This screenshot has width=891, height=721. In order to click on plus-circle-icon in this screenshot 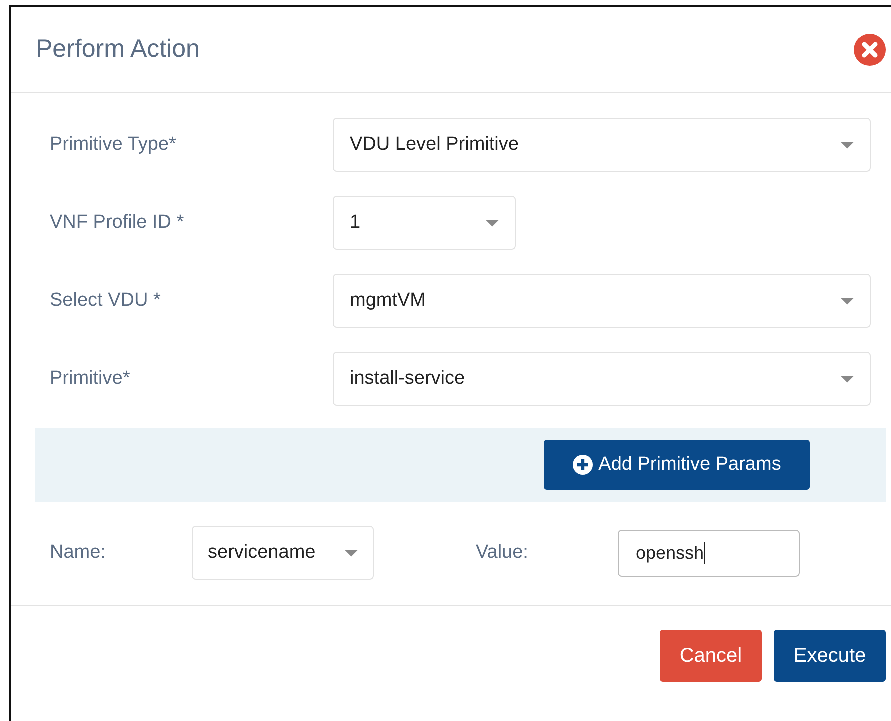, I will do `click(582, 465)`.